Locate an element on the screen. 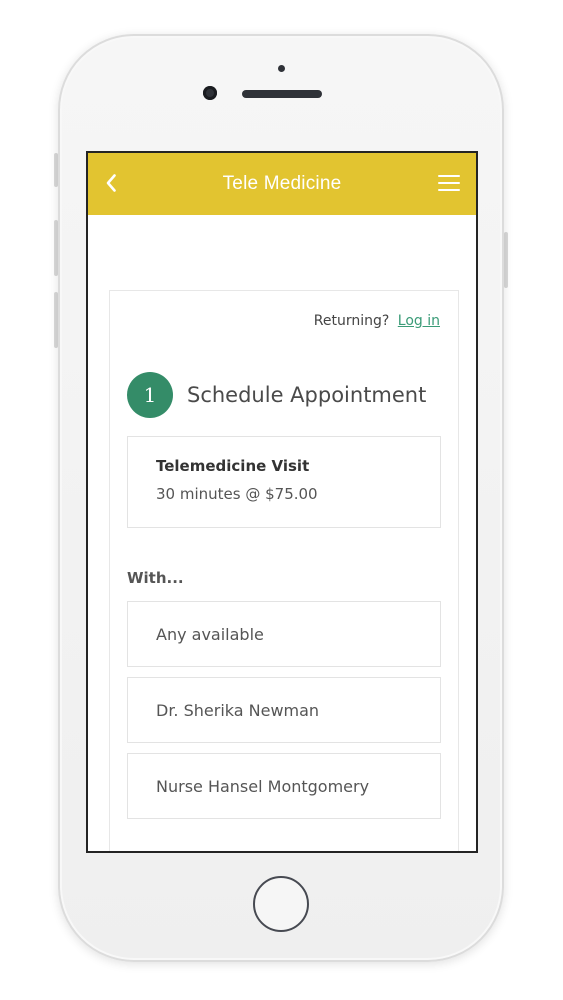  step-header: 1 Schedule Appointment is located at coordinates (276, 395).